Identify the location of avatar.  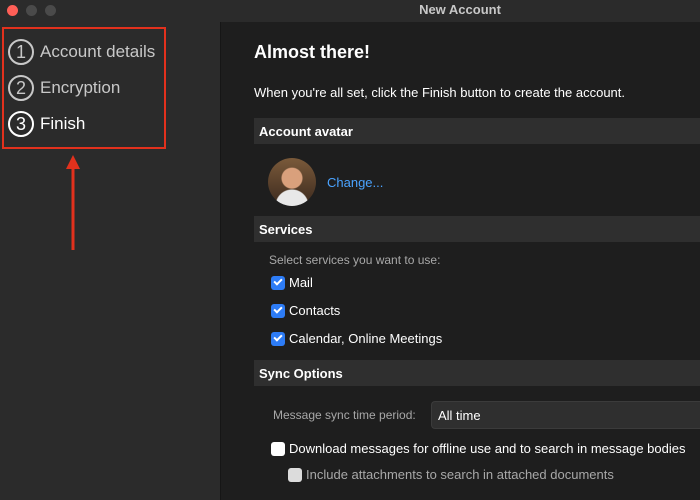
(292, 182).